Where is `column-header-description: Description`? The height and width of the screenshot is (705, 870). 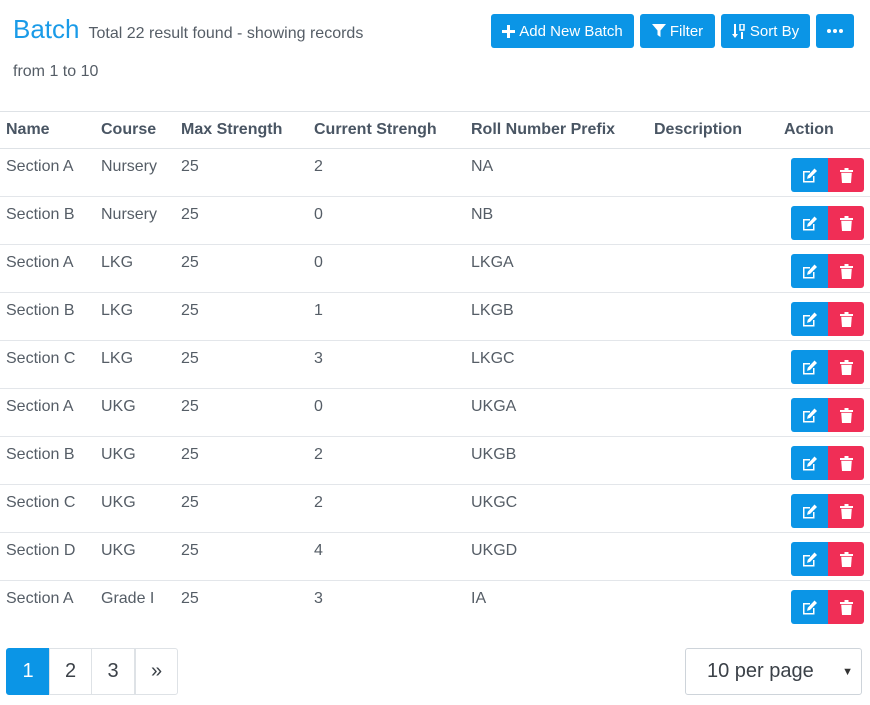
column-header-description: Description is located at coordinates (713, 130).